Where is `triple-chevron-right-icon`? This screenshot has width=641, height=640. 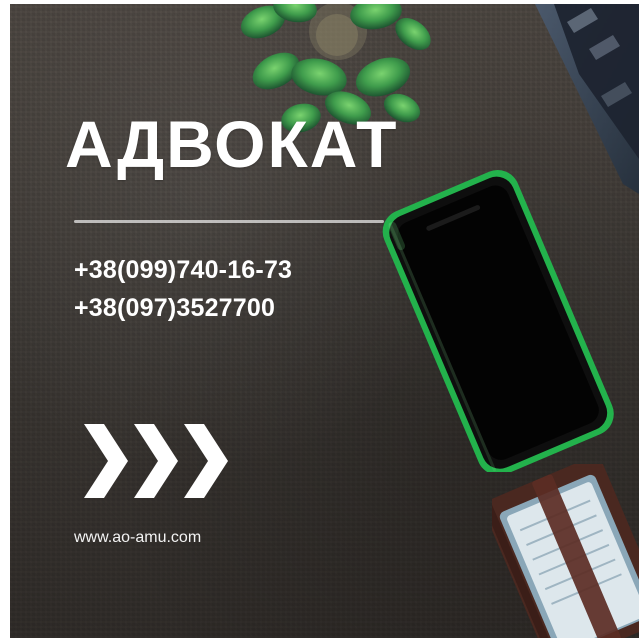
triple-chevron-right-icon is located at coordinates (156, 461).